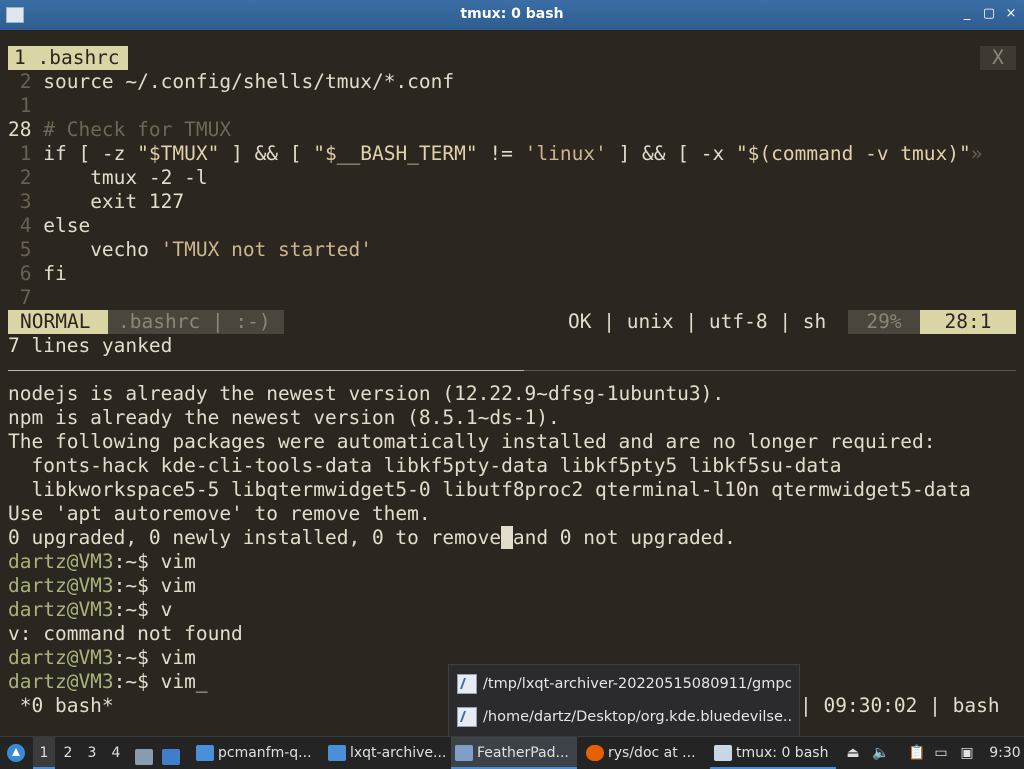 The image size is (1024, 769). What do you see at coordinates (967, 753) in the screenshot?
I see `network-icon: ▣` at bounding box center [967, 753].